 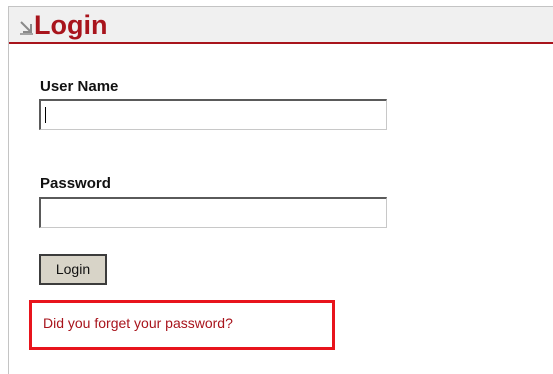 What do you see at coordinates (213, 114) in the screenshot?
I see `username-input` at bounding box center [213, 114].